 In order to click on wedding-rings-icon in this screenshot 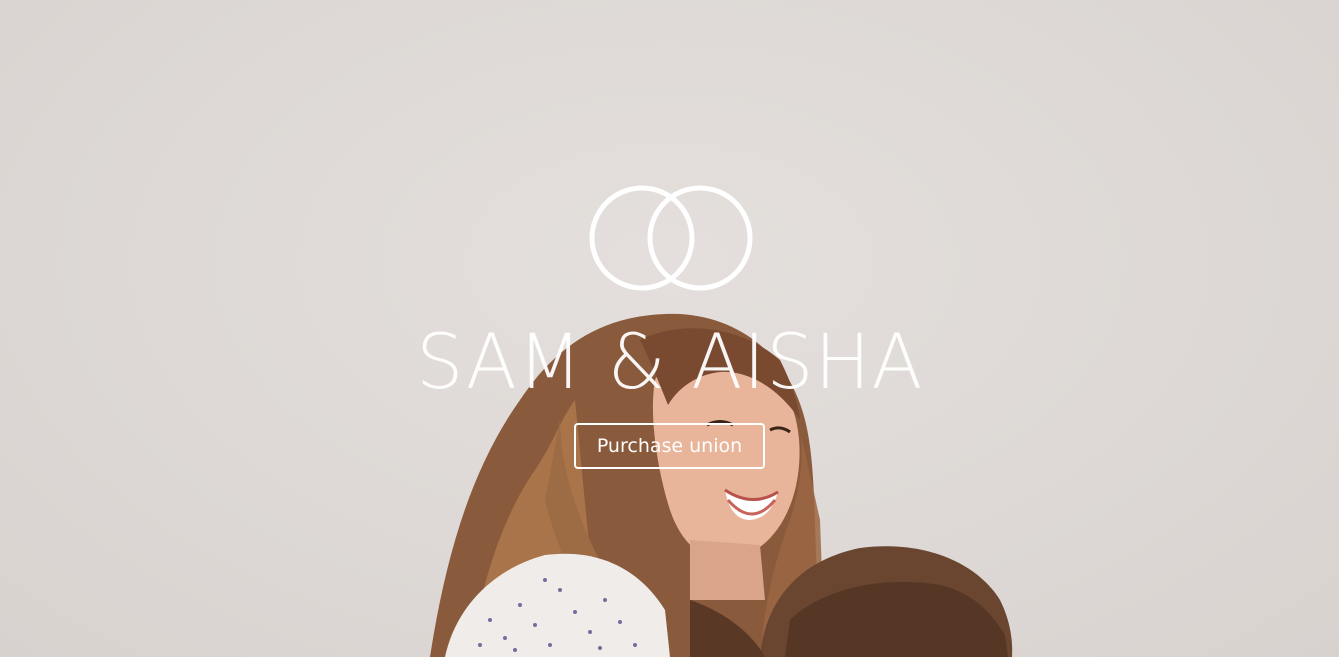, I will do `click(671, 238)`.